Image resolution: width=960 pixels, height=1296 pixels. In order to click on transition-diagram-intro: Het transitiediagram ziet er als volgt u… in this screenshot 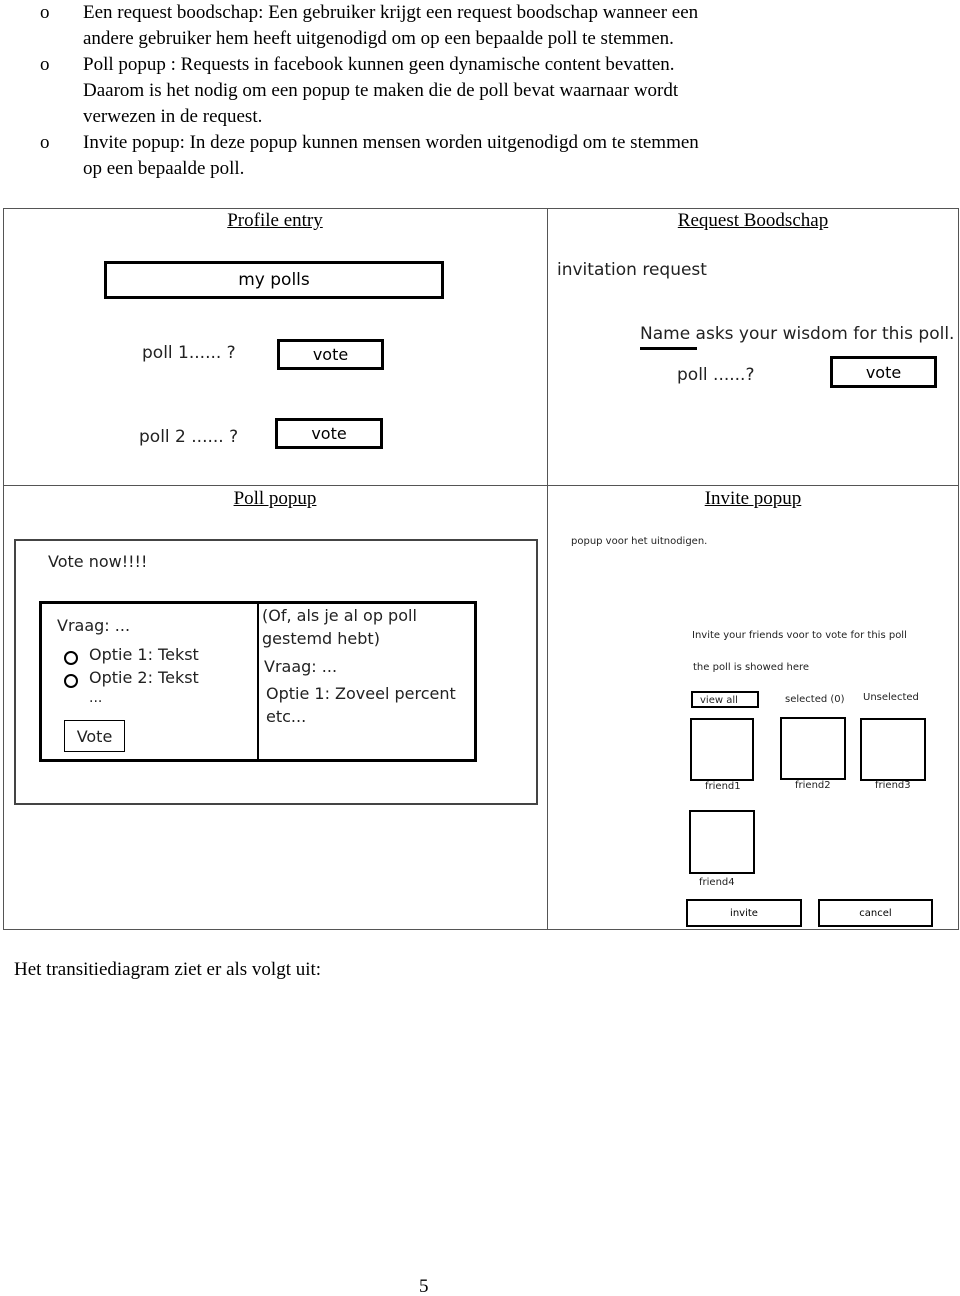, I will do `click(168, 969)`.